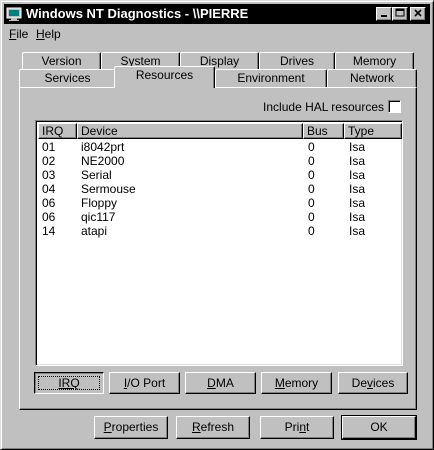 The width and height of the screenshot is (434, 450). I want to click on cell-device: qic117, so click(98, 217).